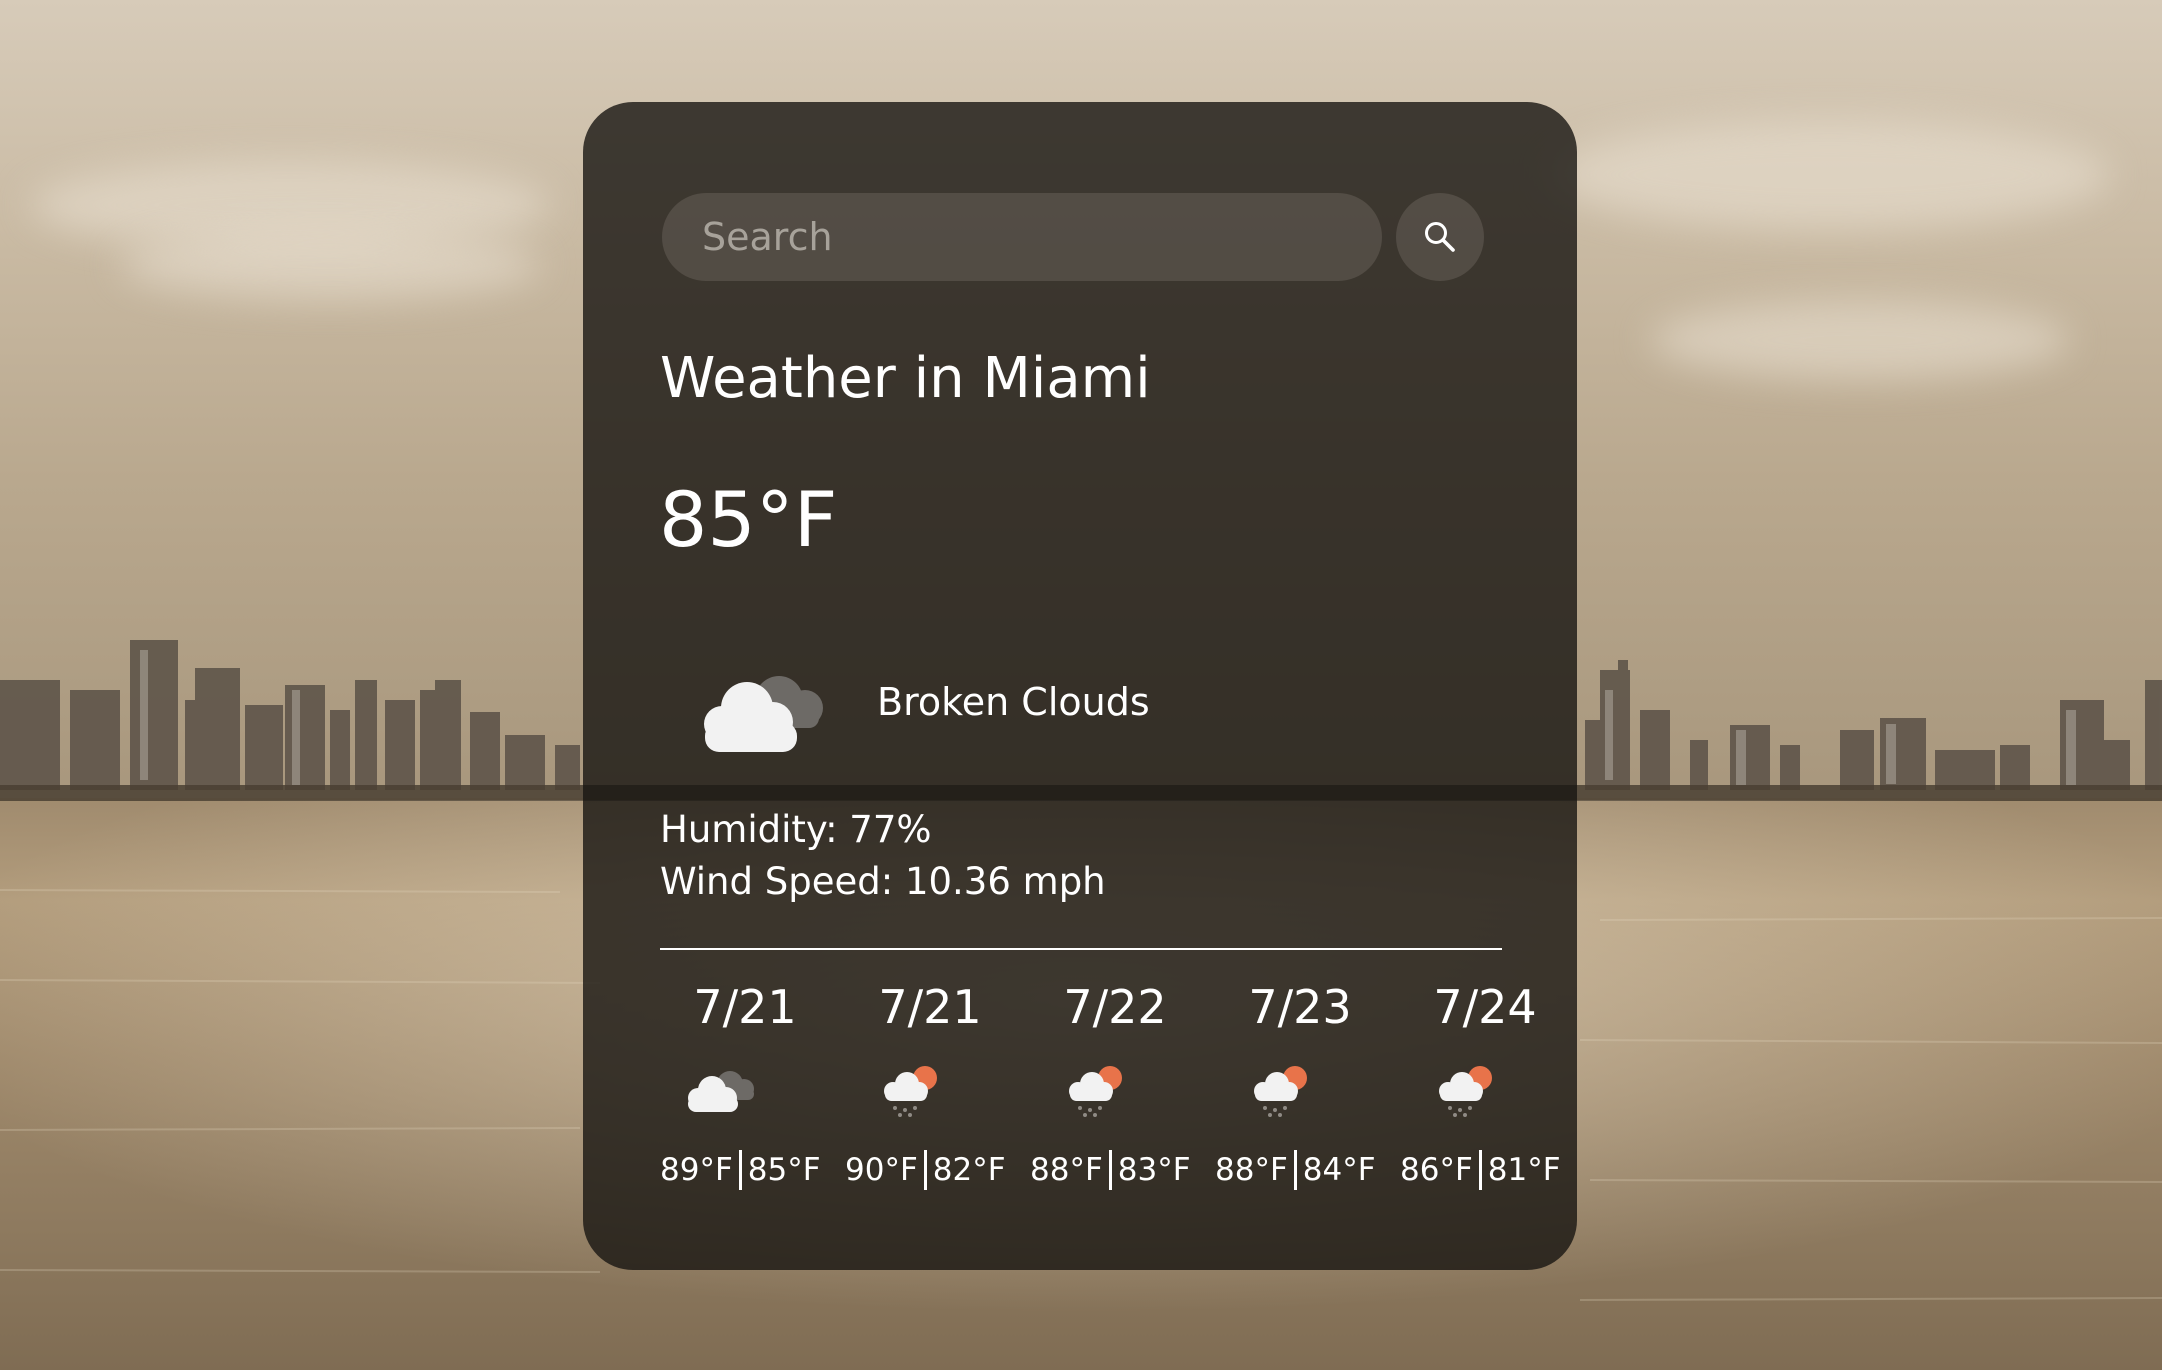 This screenshot has height=1370, width=2162. I want to click on forecast-date: 7/22, so click(1115, 1007).